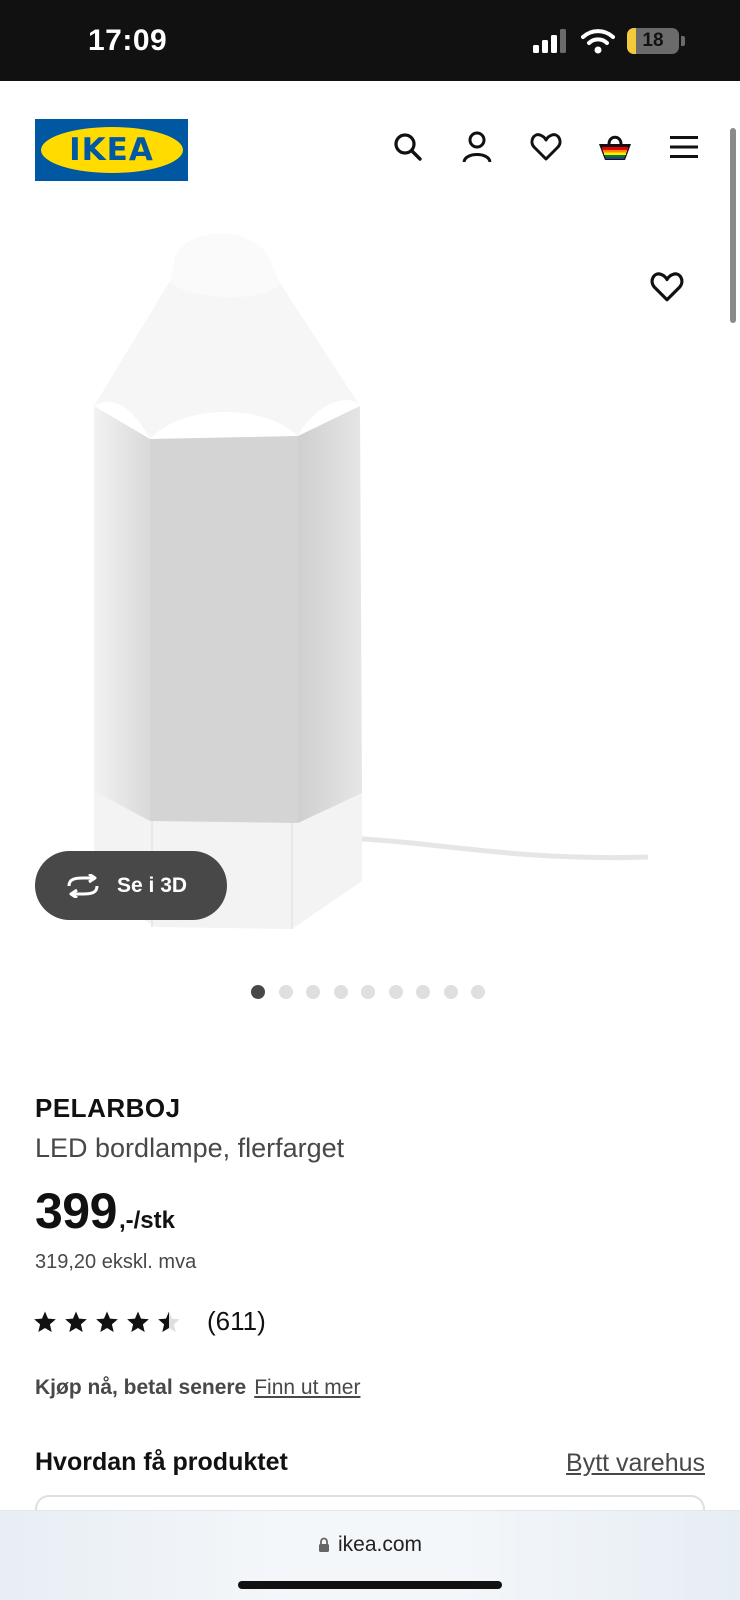 The width and height of the screenshot is (740, 1600). What do you see at coordinates (141, 1387) in the screenshot?
I see `bnpl-text: Kjøp nå, betal senere` at bounding box center [141, 1387].